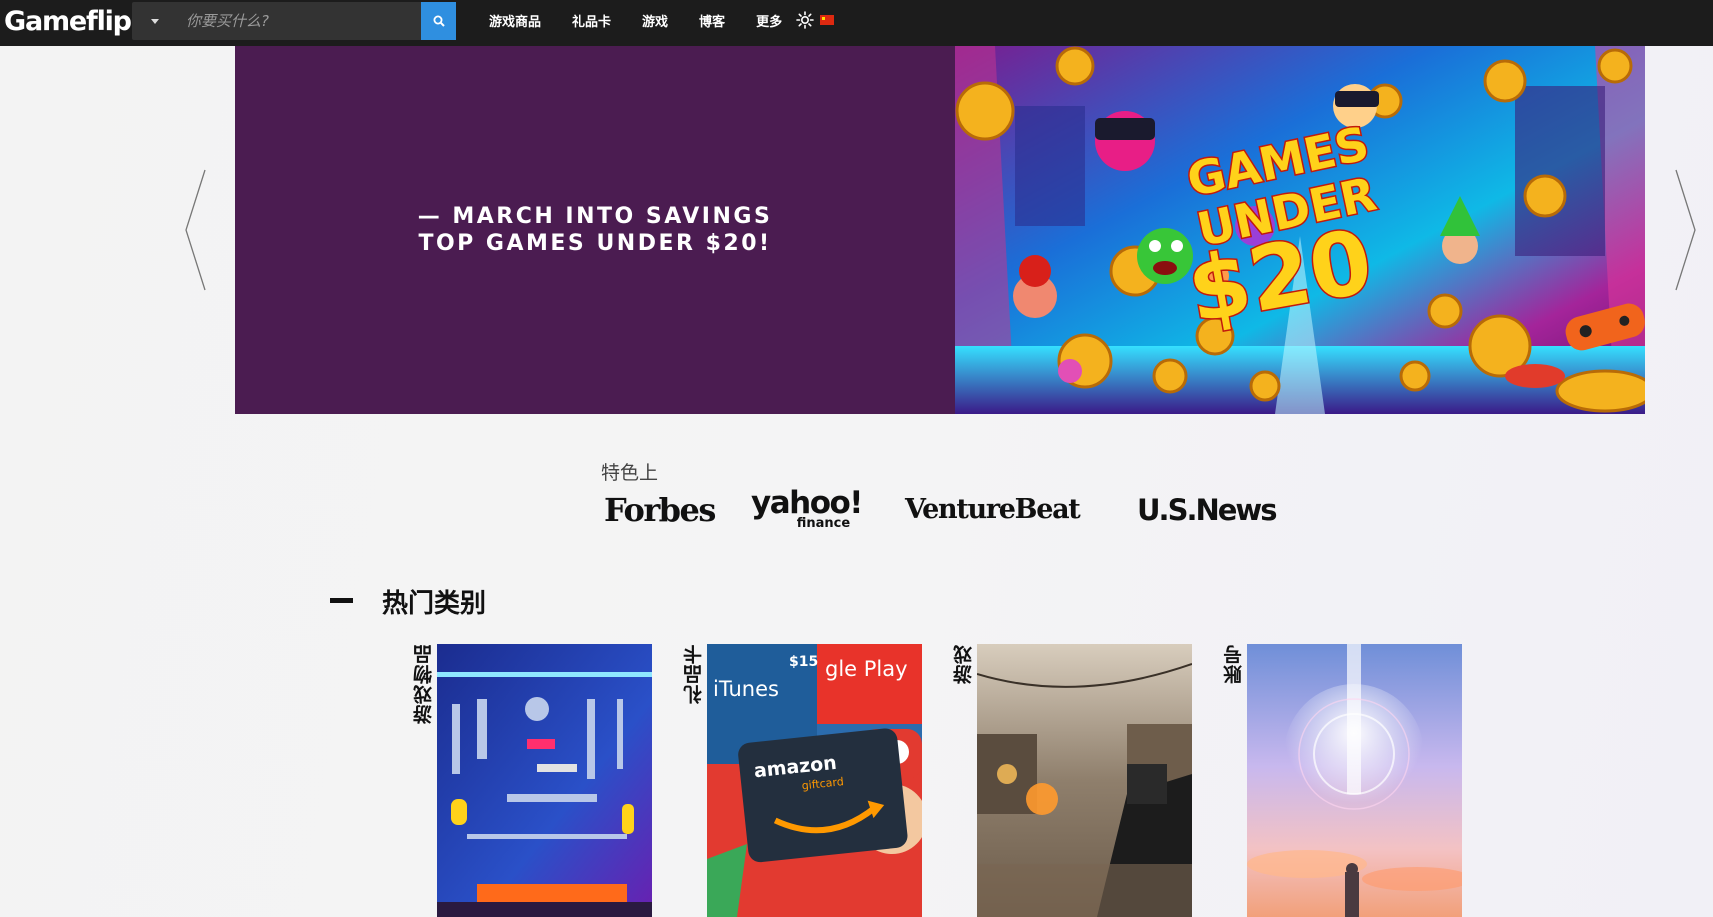 Image resolution: width=1713 pixels, height=917 pixels. What do you see at coordinates (993, 510) in the screenshot?
I see `venturebeat-logo: VentureBeat` at bounding box center [993, 510].